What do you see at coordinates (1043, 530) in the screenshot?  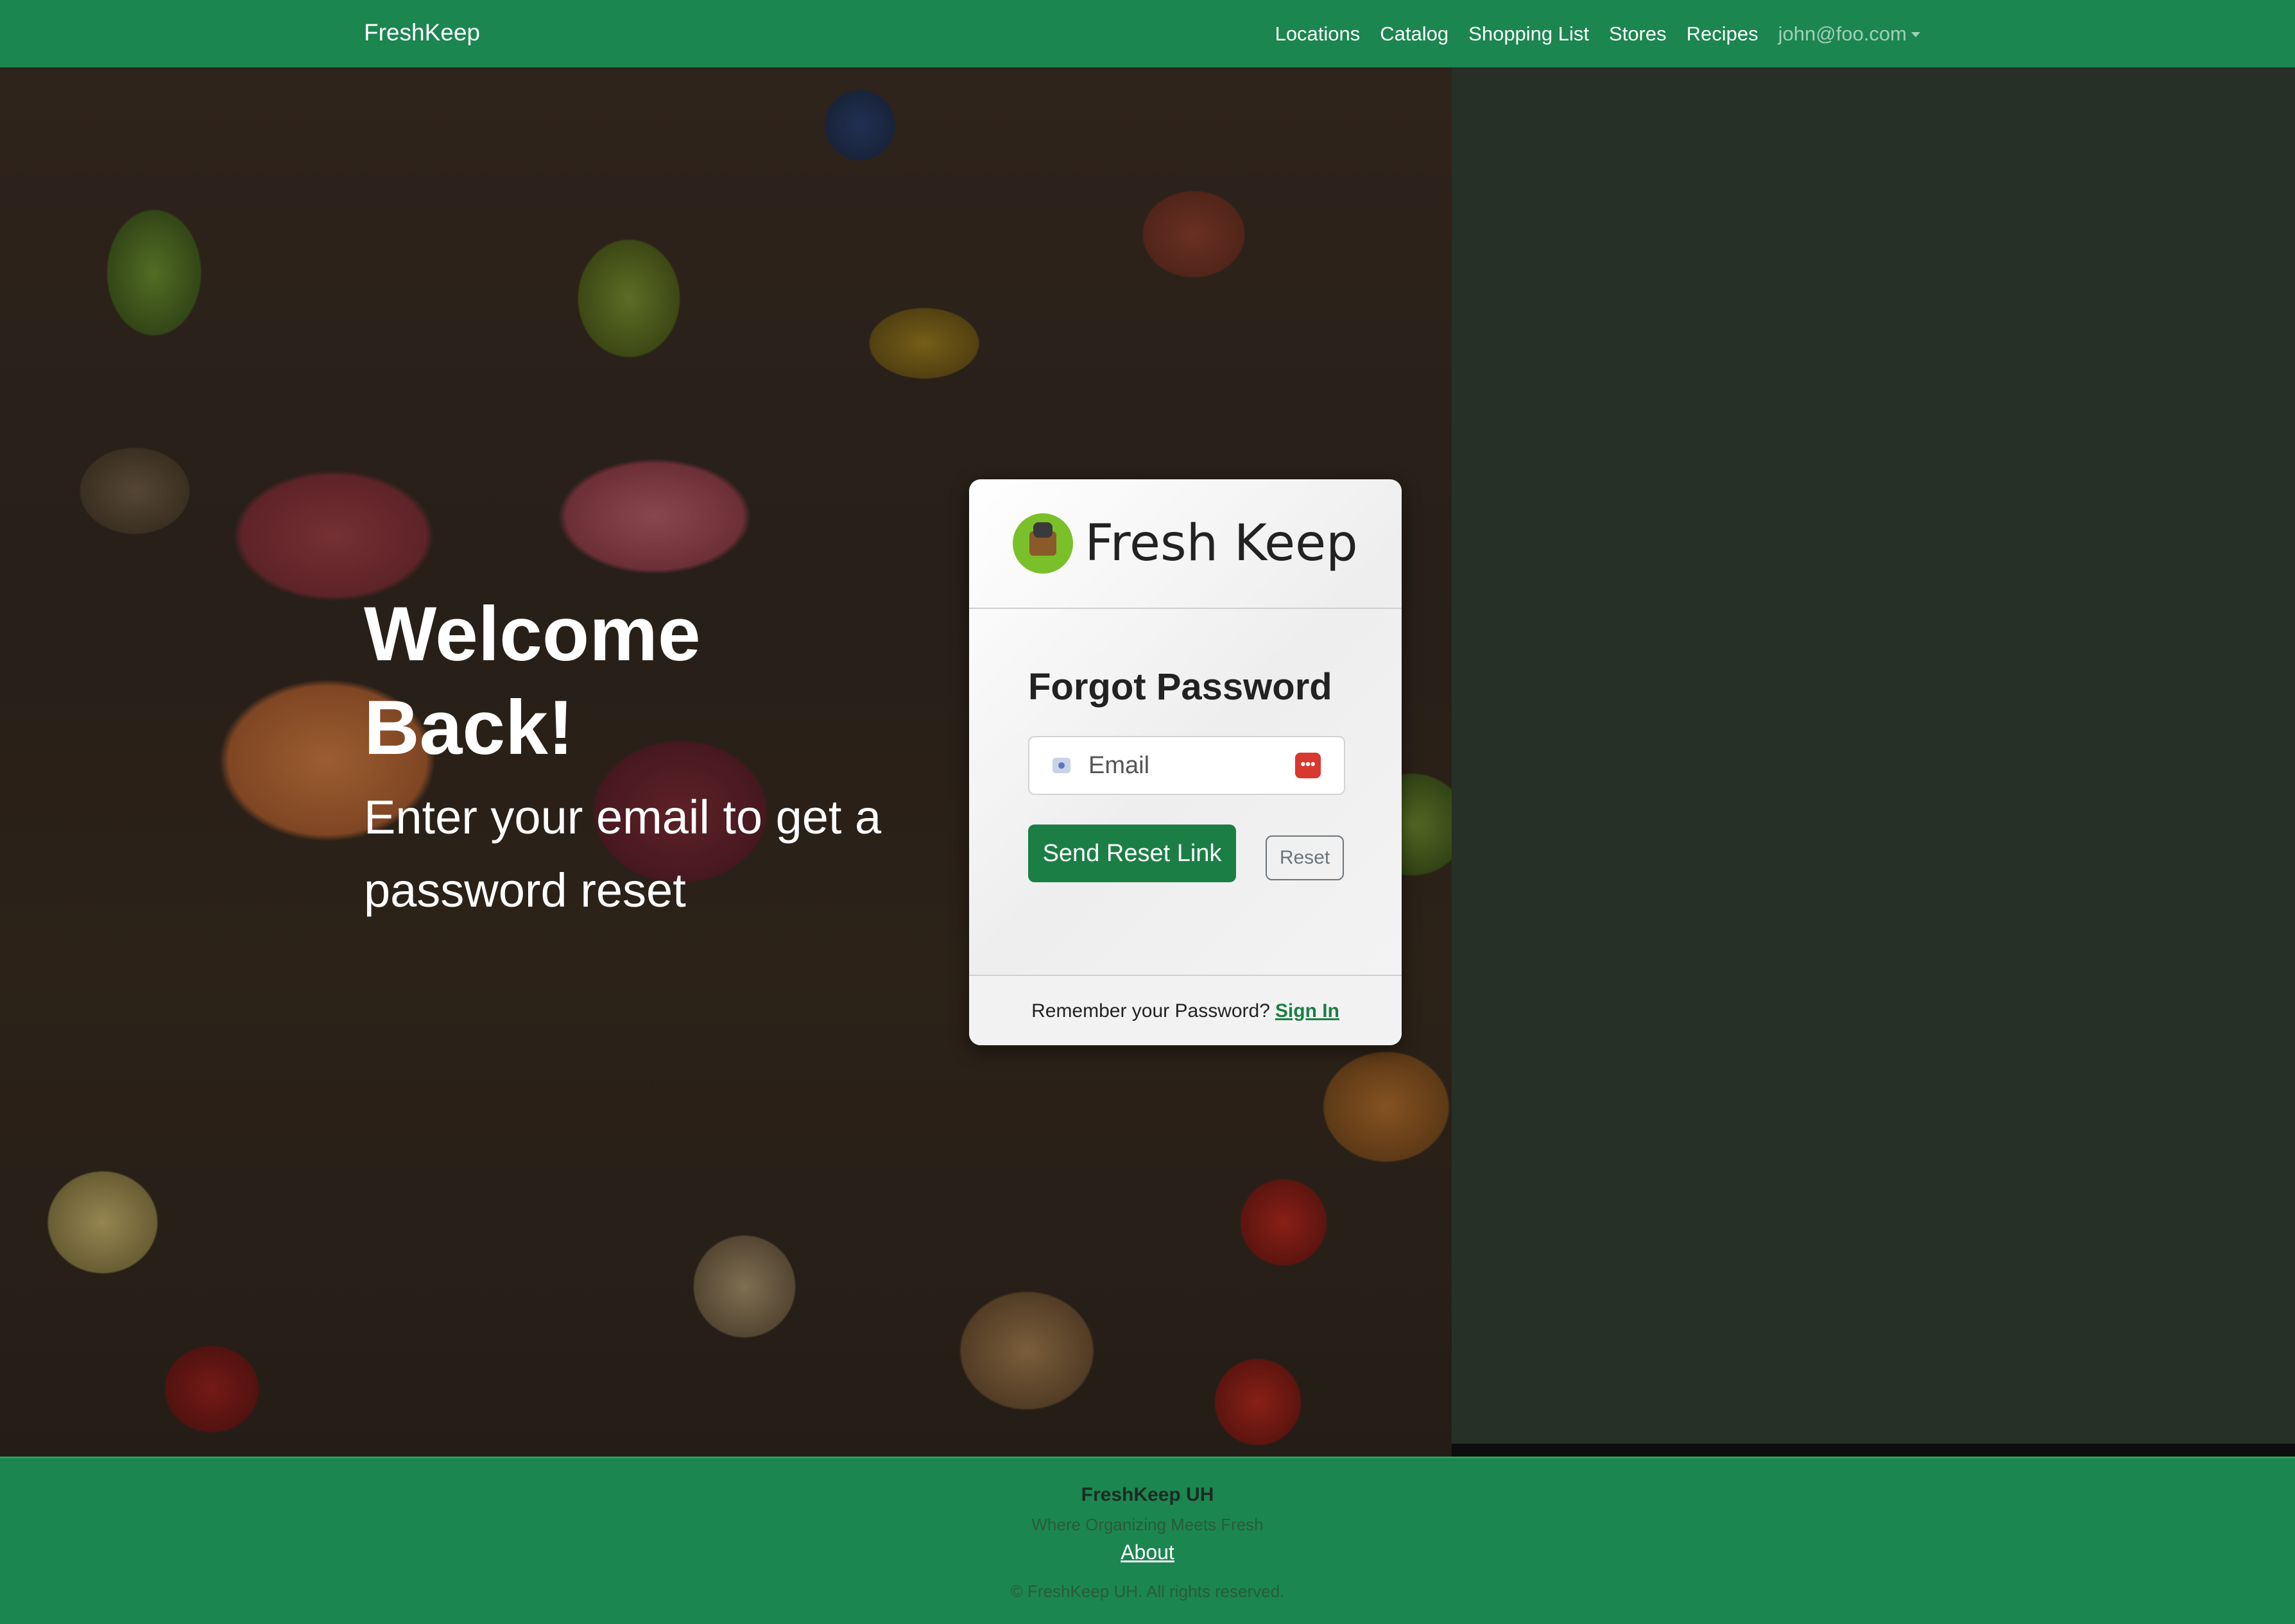 I see `mascot-icon` at bounding box center [1043, 530].